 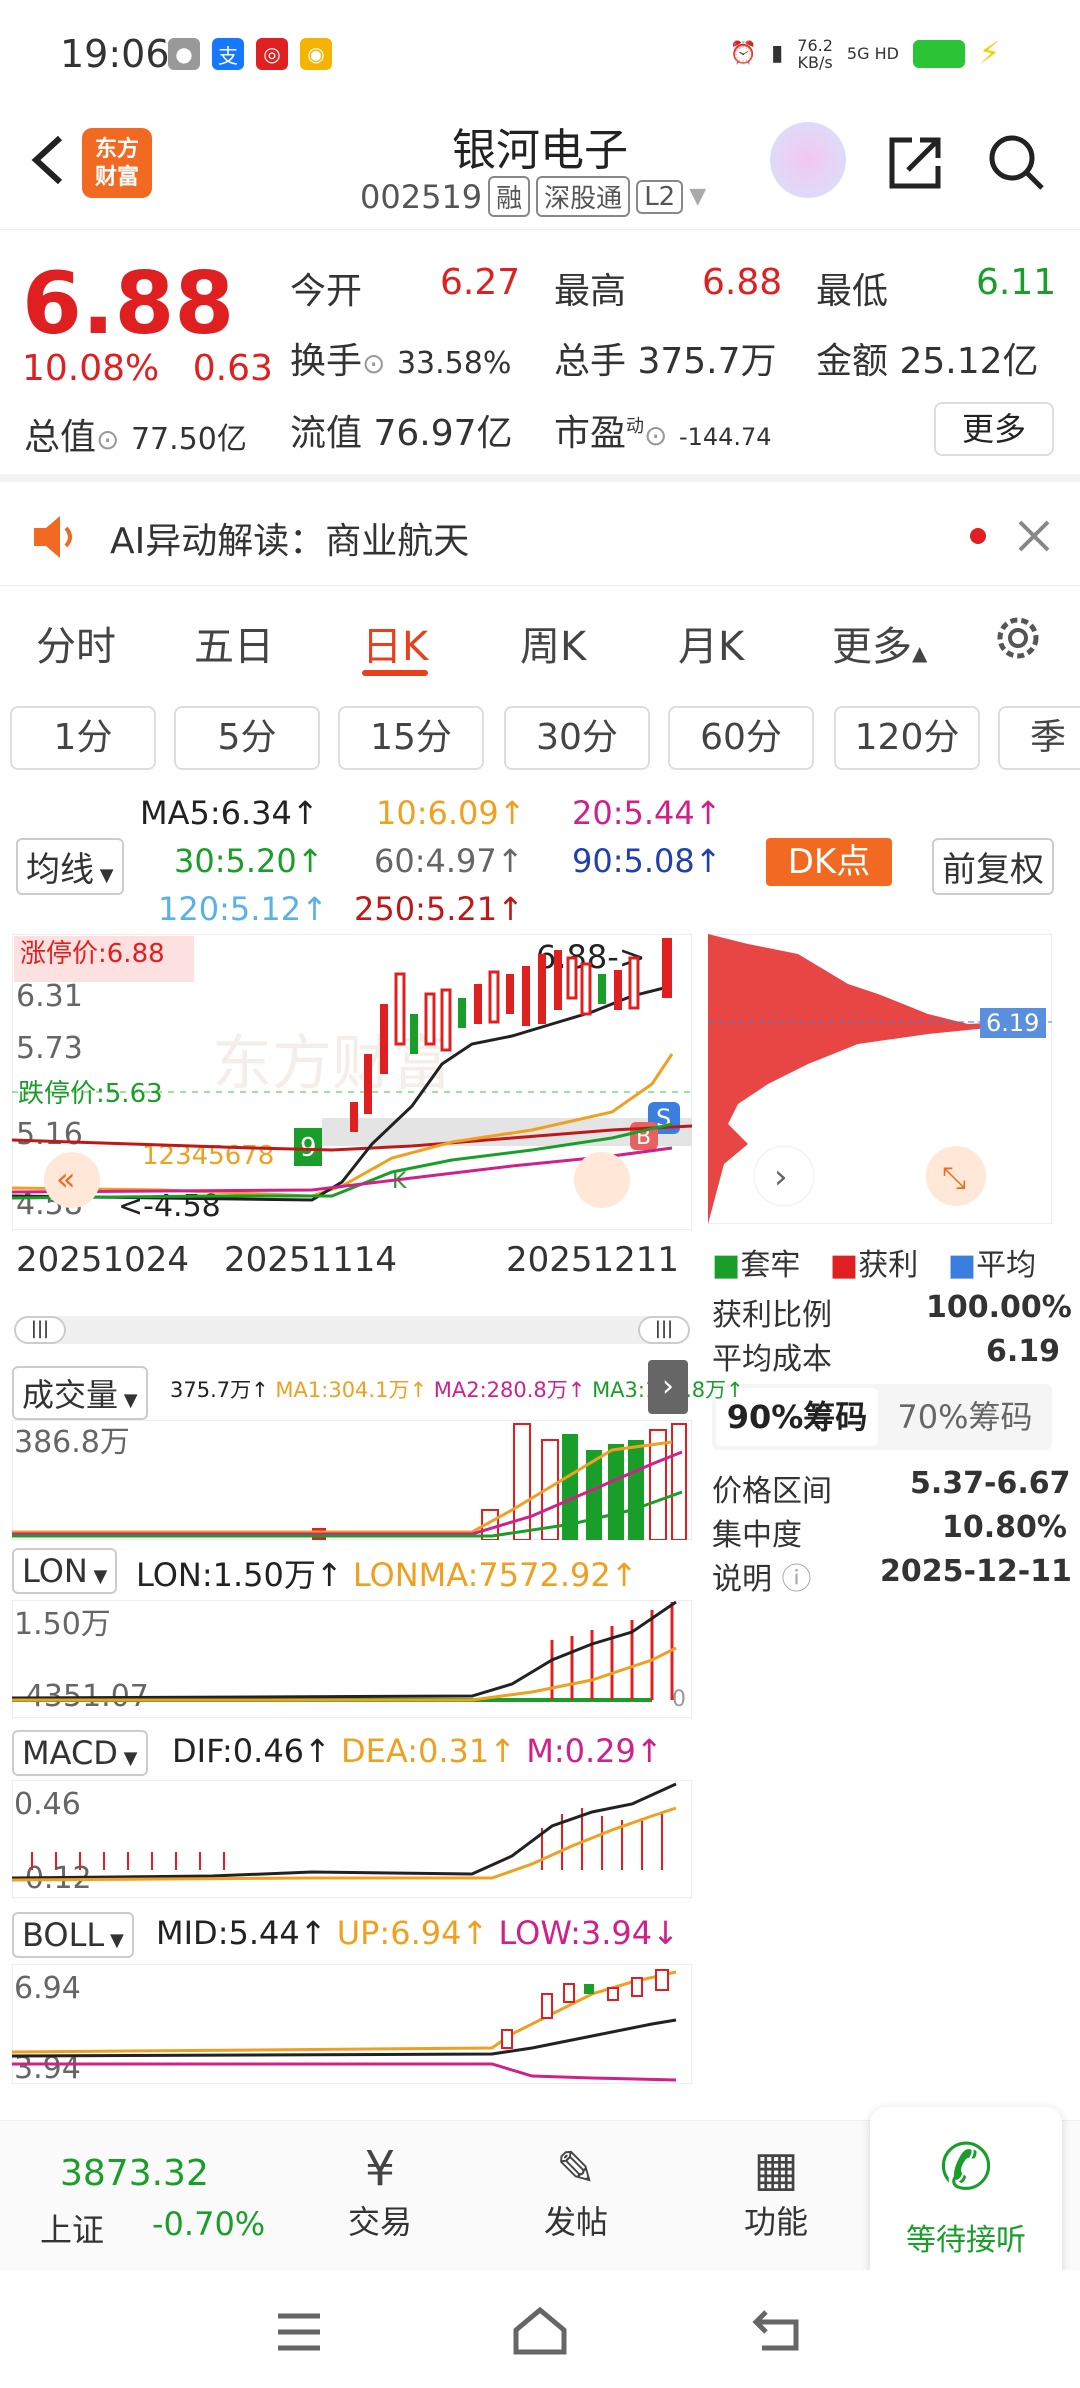 I want to click on note-label: 说明 ⓘ, so click(x=762, y=1576).